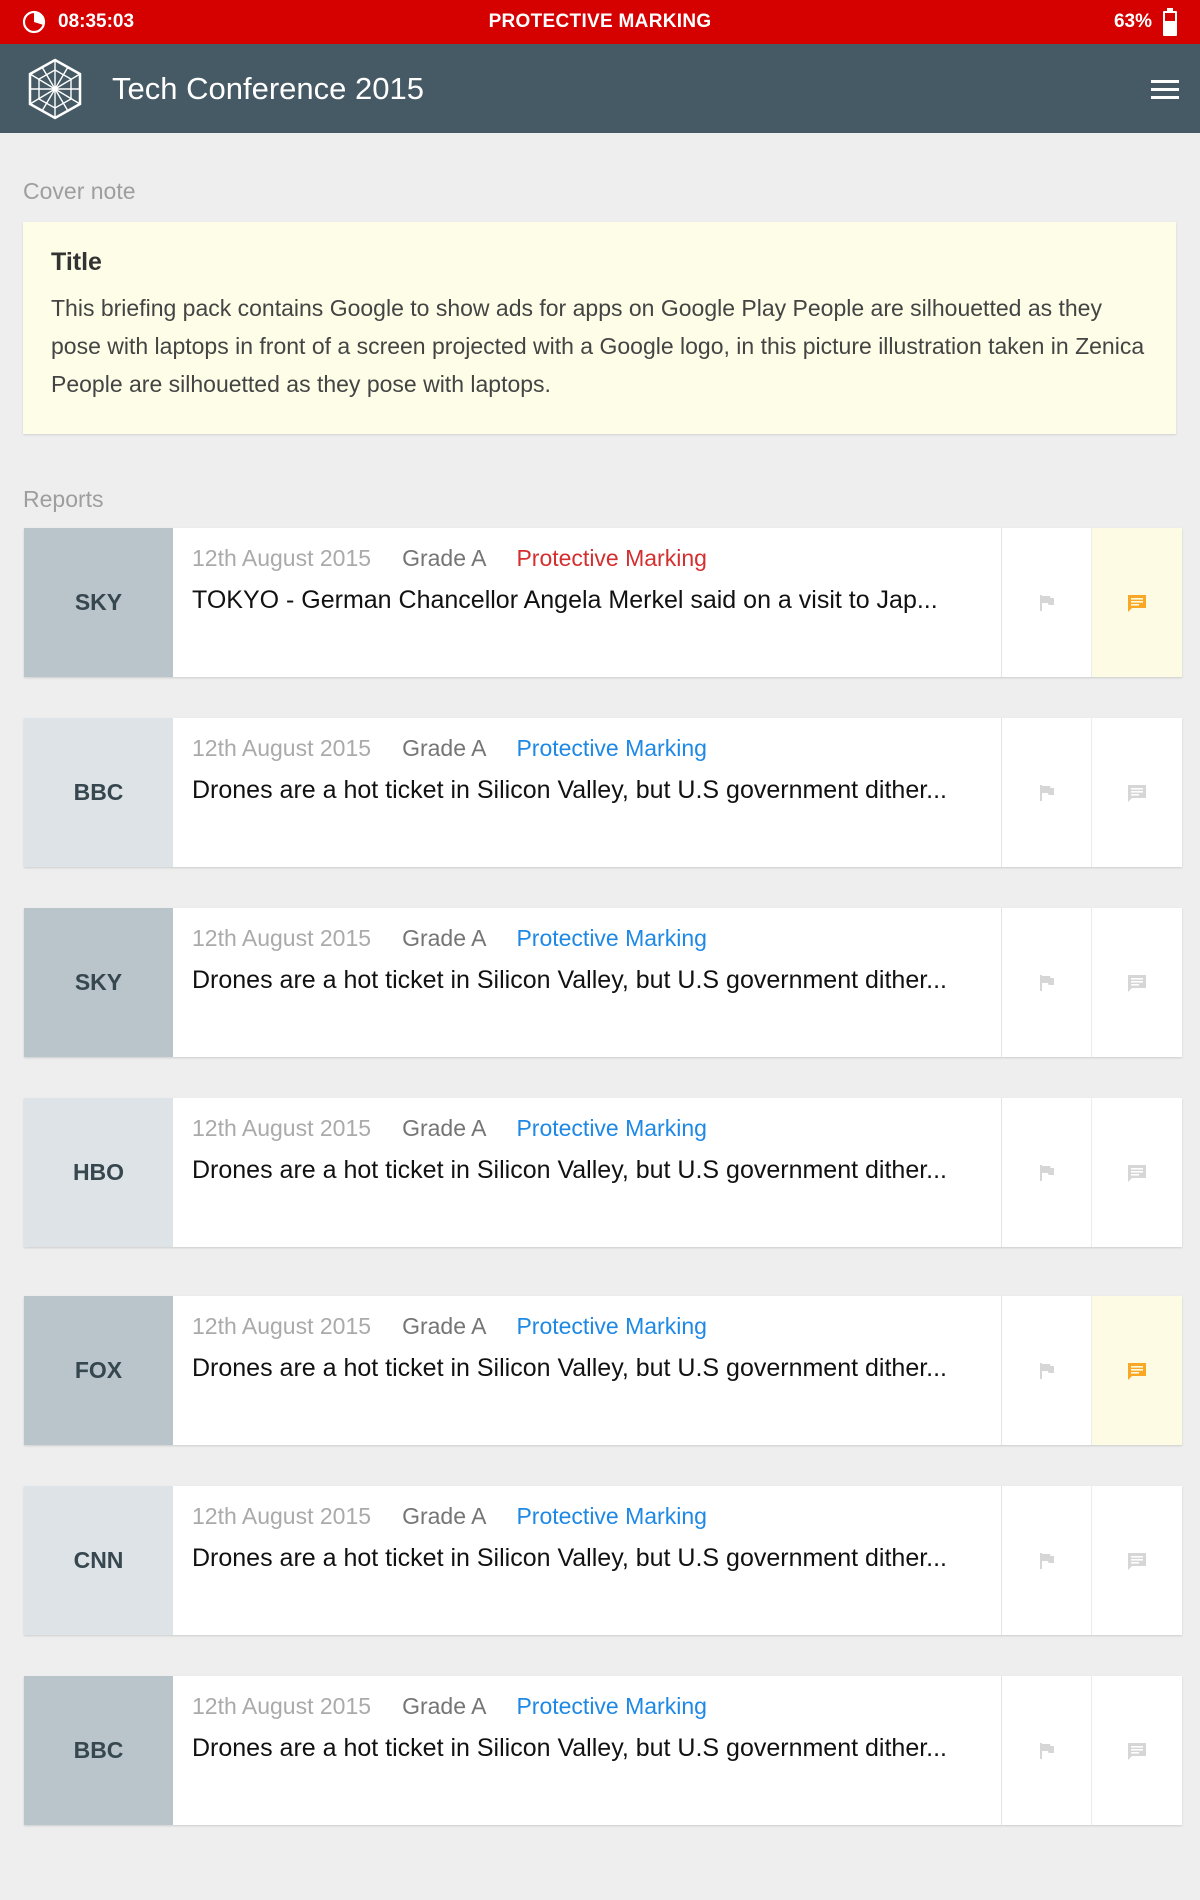 The image size is (1200, 1900). What do you see at coordinates (1170, 22) in the screenshot?
I see `battery-icon` at bounding box center [1170, 22].